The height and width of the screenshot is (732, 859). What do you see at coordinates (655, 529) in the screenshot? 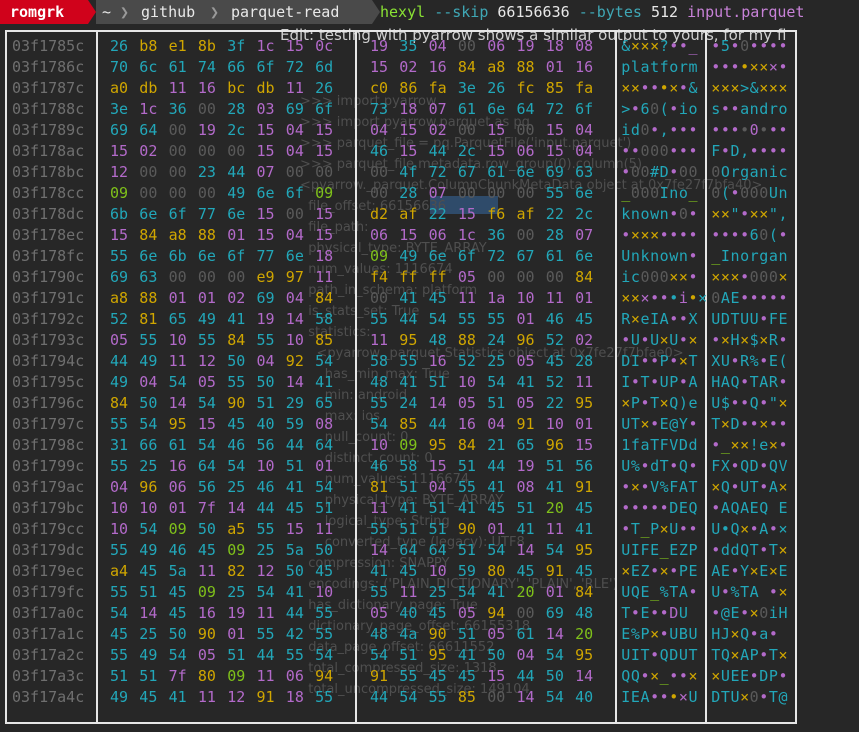
I see `ascii-char: P` at bounding box center [655, 529].